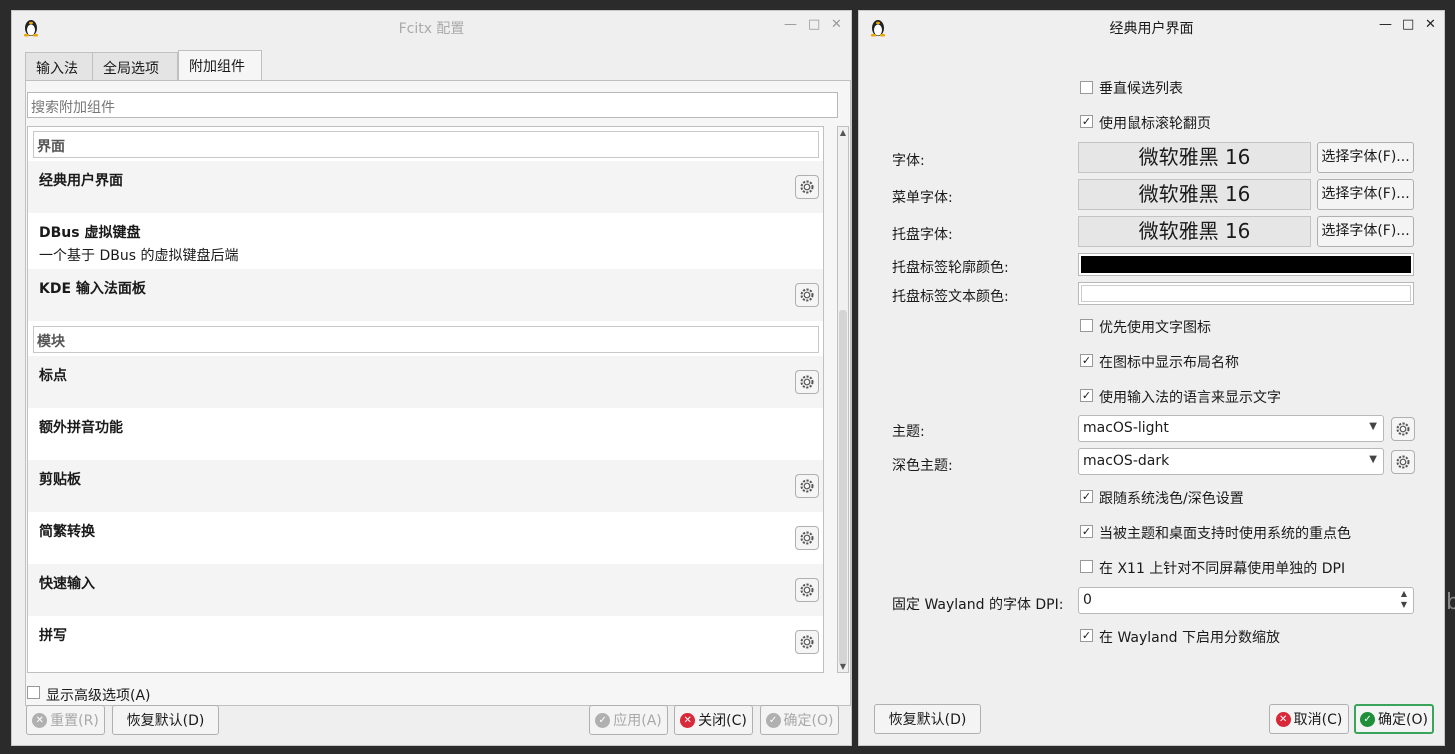 The width and height of the screenshot is (1455, 754). Describe the element at coordinates (950, 297) in the screenshot. I see `tray-text-color-label: 托盘标签文本颜色:` at that location.